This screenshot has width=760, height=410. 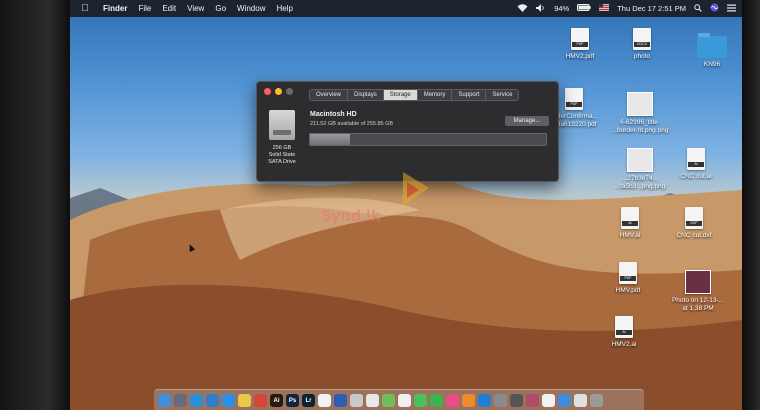 I want to click on photos-icon, so click(x=404, y=400).